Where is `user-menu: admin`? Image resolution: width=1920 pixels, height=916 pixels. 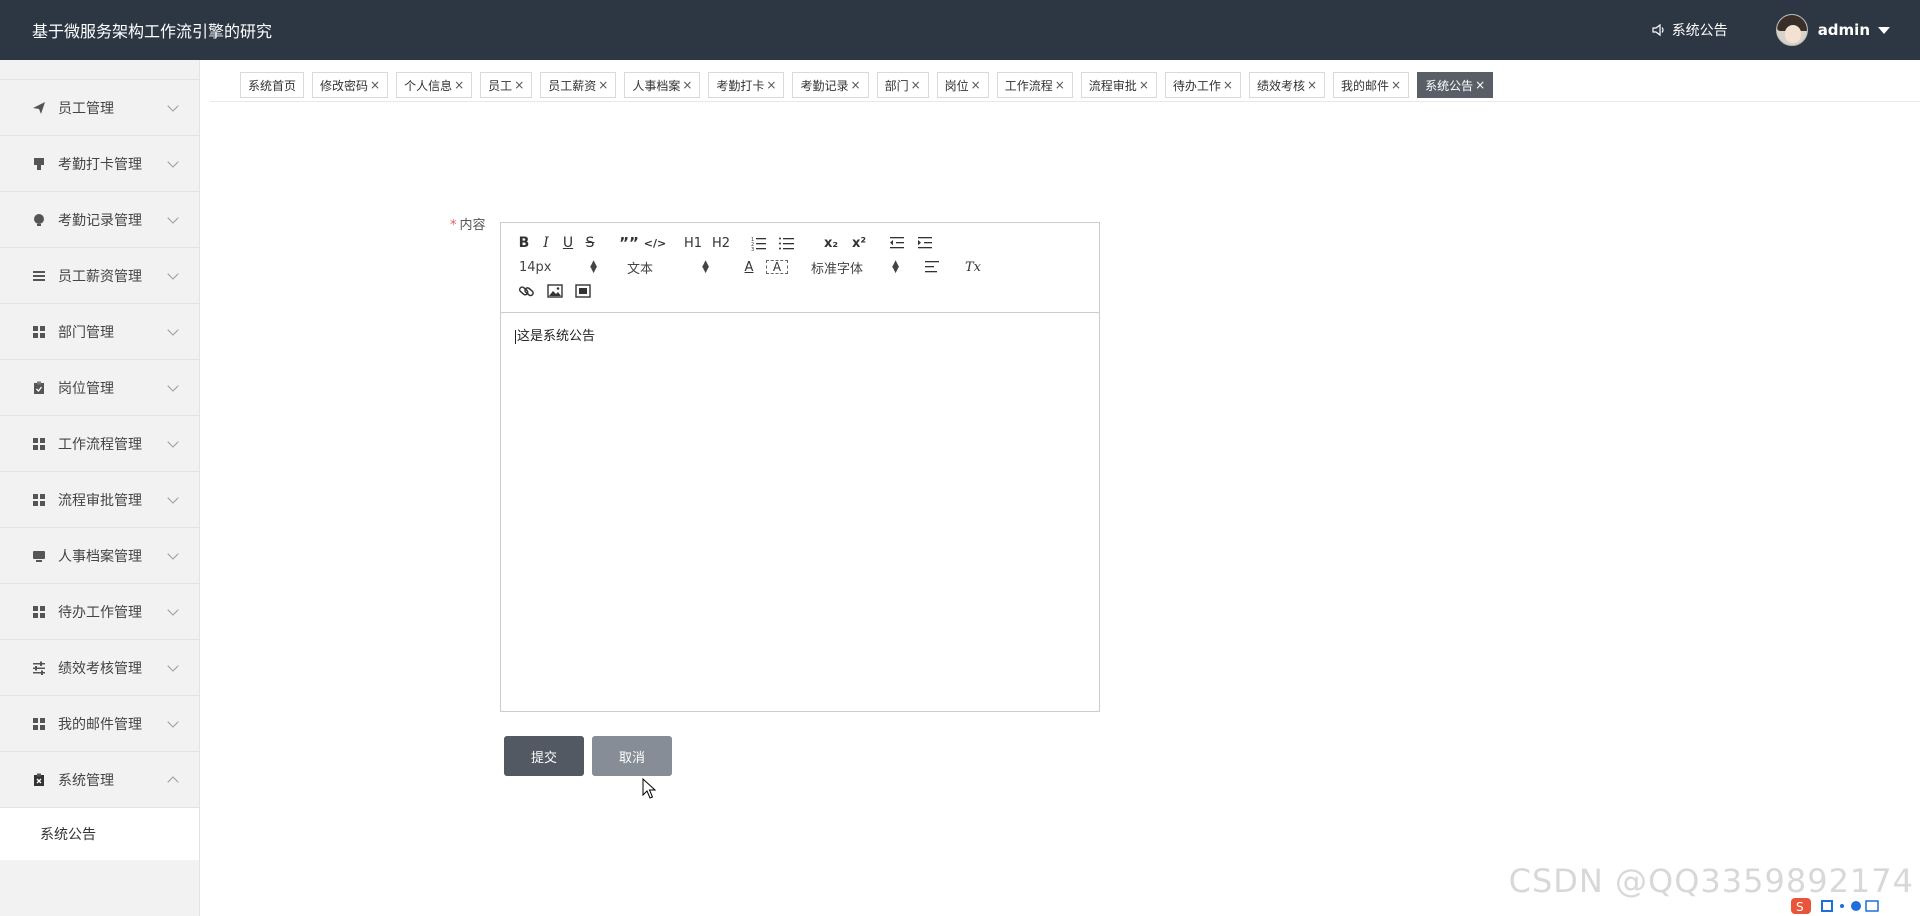 user-menu: admin is located at coordinates (1832, 30).